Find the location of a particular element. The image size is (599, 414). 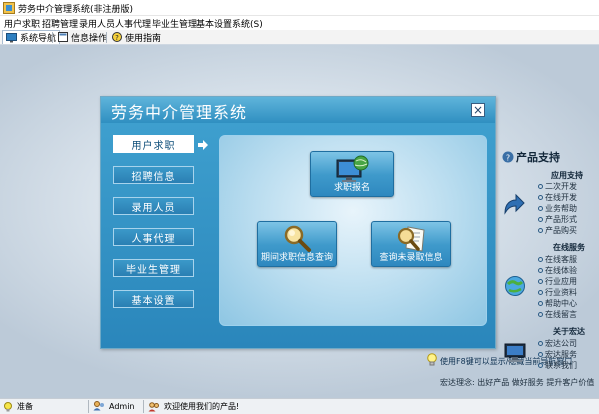

status-user-text: Admin is located at coordinates (122, 406).